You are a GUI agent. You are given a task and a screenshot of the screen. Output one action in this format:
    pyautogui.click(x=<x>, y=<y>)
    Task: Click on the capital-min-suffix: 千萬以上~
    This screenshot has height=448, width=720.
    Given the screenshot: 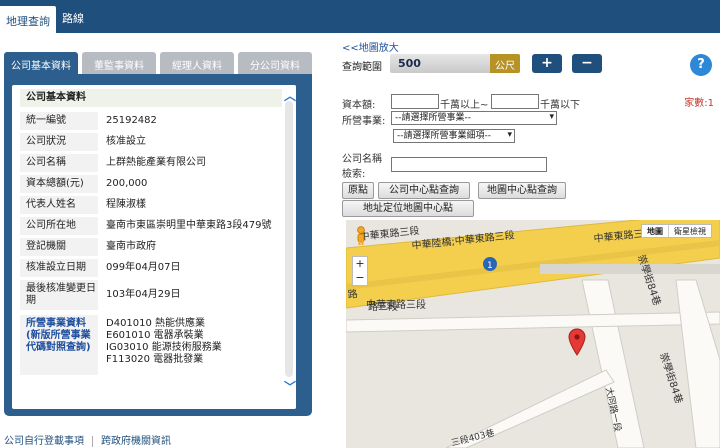 What is the action you would take?
    pyautogui.click(x=464, y=105)
    